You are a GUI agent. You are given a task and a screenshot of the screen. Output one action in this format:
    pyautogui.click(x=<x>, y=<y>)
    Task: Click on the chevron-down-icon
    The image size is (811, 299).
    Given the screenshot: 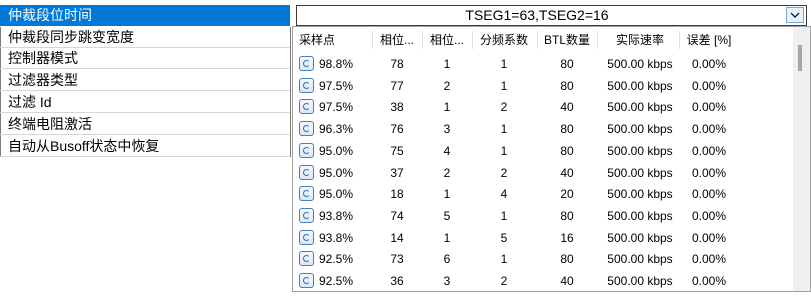 What is the action you would take?
    pyautogui.click(x=795, y=15)
    